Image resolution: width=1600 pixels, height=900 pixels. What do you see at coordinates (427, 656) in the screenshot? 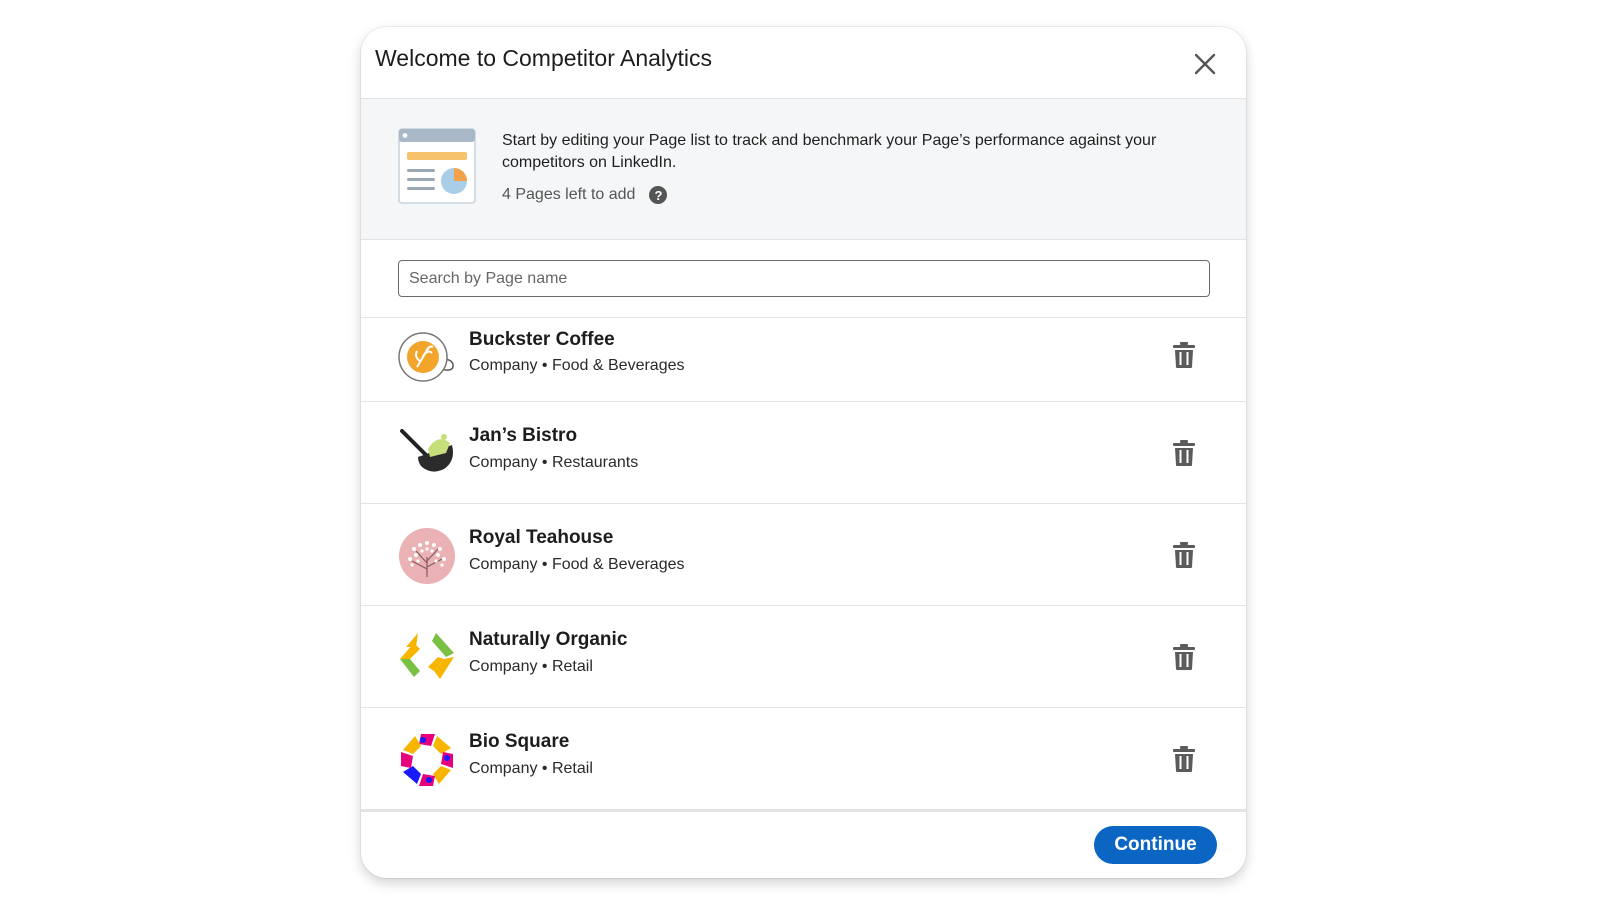
I see `naturally-organic-logo` at bounding box center [427, 656].